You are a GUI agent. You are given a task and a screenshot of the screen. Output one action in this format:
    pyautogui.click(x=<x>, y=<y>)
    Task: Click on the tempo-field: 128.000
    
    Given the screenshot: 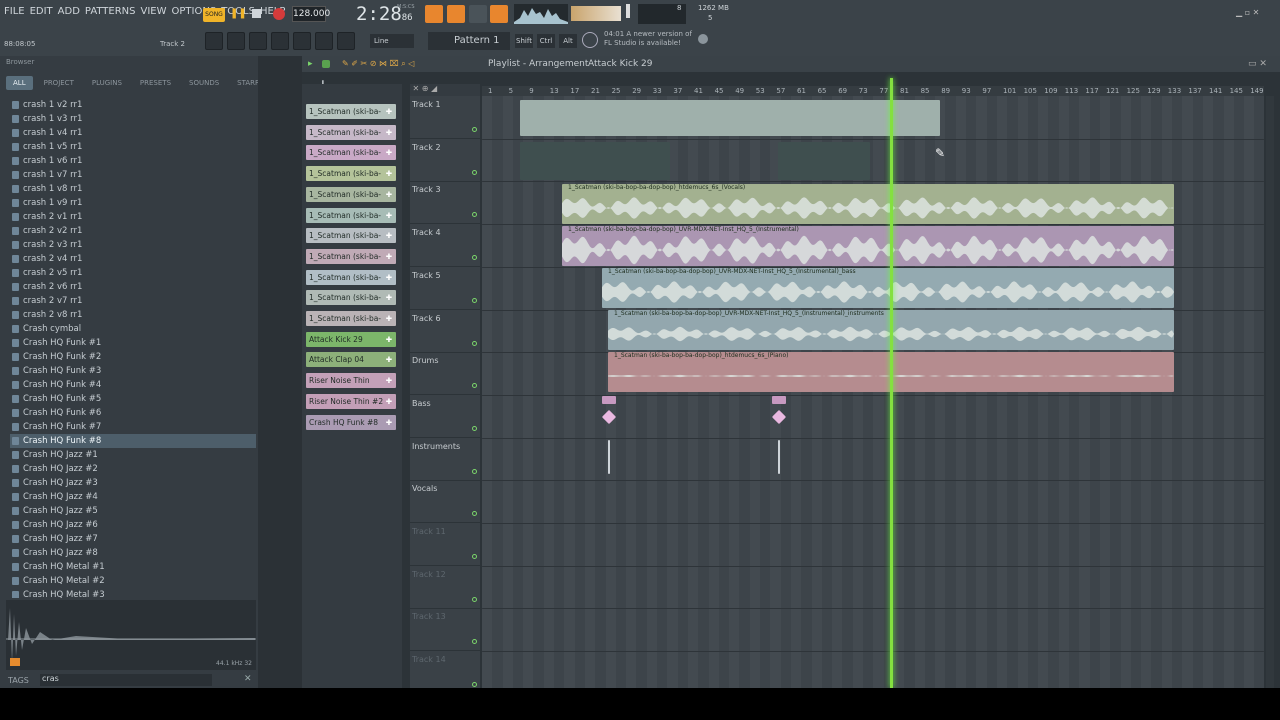 What is the action you would take?
    pyautogui.click(x=311, y=14)
    